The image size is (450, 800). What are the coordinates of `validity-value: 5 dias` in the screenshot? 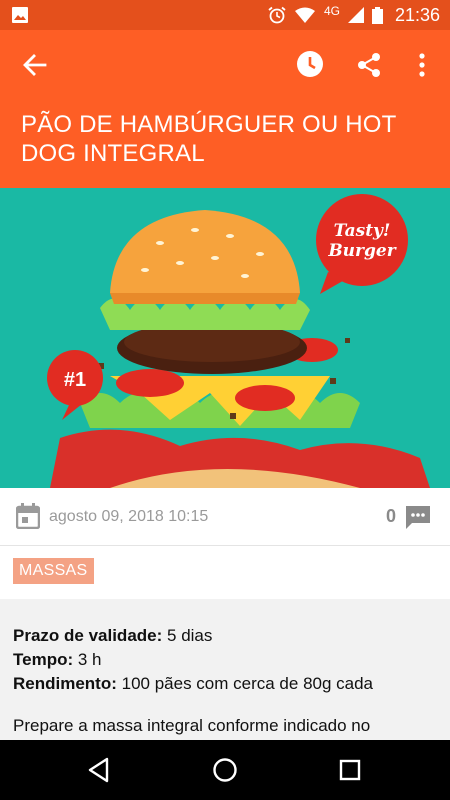 It's located at (190, 635).